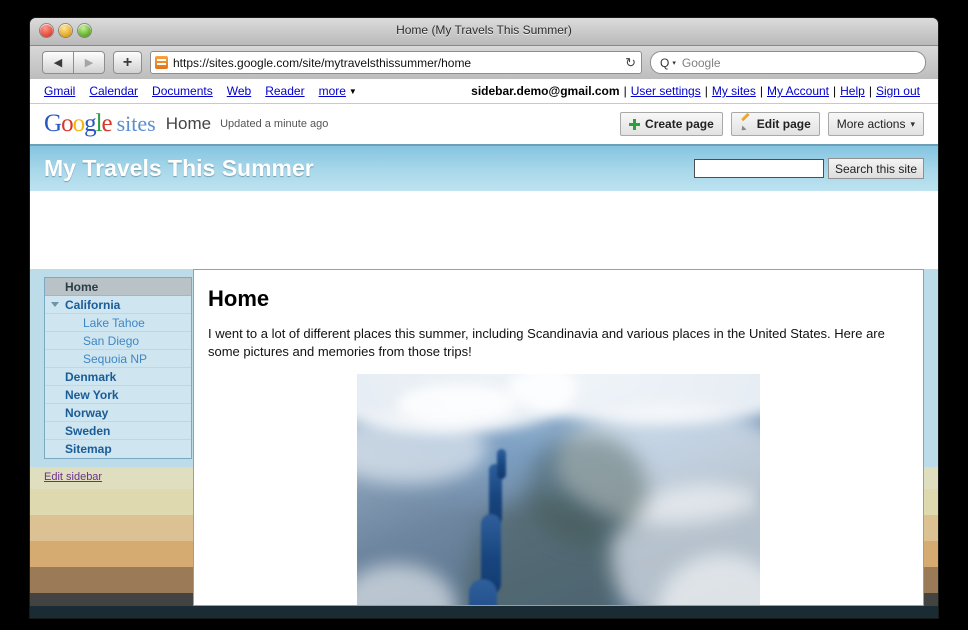 The height and width of the screenshot is (630, 968). What do you see at coordinates (635, 124) in the screenshot?
I see `plus-icon` at bounding box center [635, 124].